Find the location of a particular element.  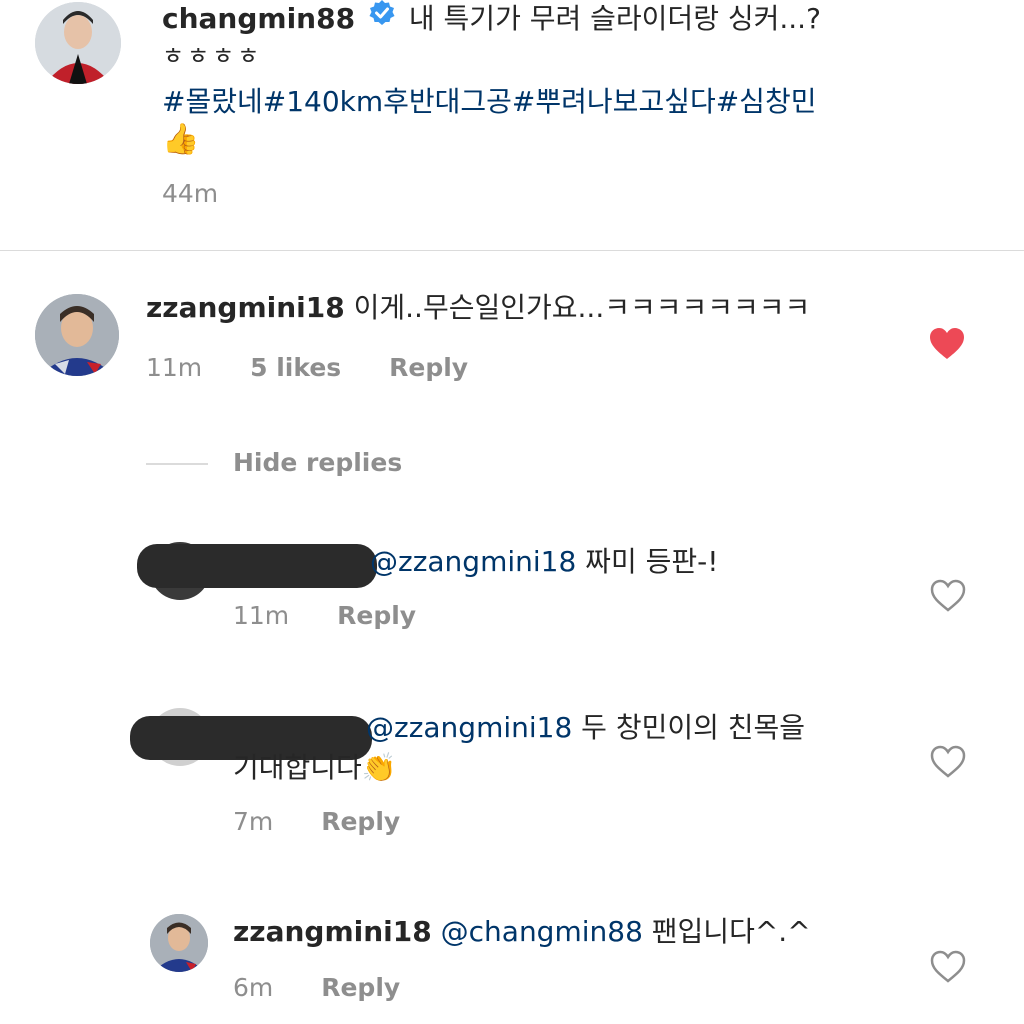

reply-line: zzangmini18 @changmin88 팬입니다^.^ is located at coordinates (522, 932).